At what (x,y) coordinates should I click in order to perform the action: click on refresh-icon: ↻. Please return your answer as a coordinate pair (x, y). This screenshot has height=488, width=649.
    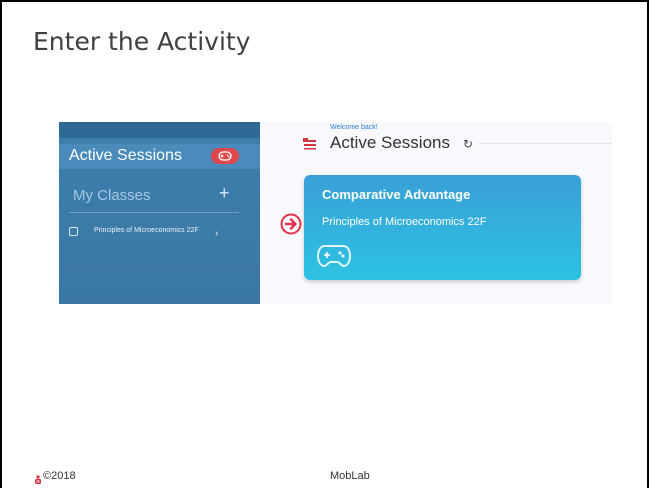
    Looking at the image, I should click on (468, 144).